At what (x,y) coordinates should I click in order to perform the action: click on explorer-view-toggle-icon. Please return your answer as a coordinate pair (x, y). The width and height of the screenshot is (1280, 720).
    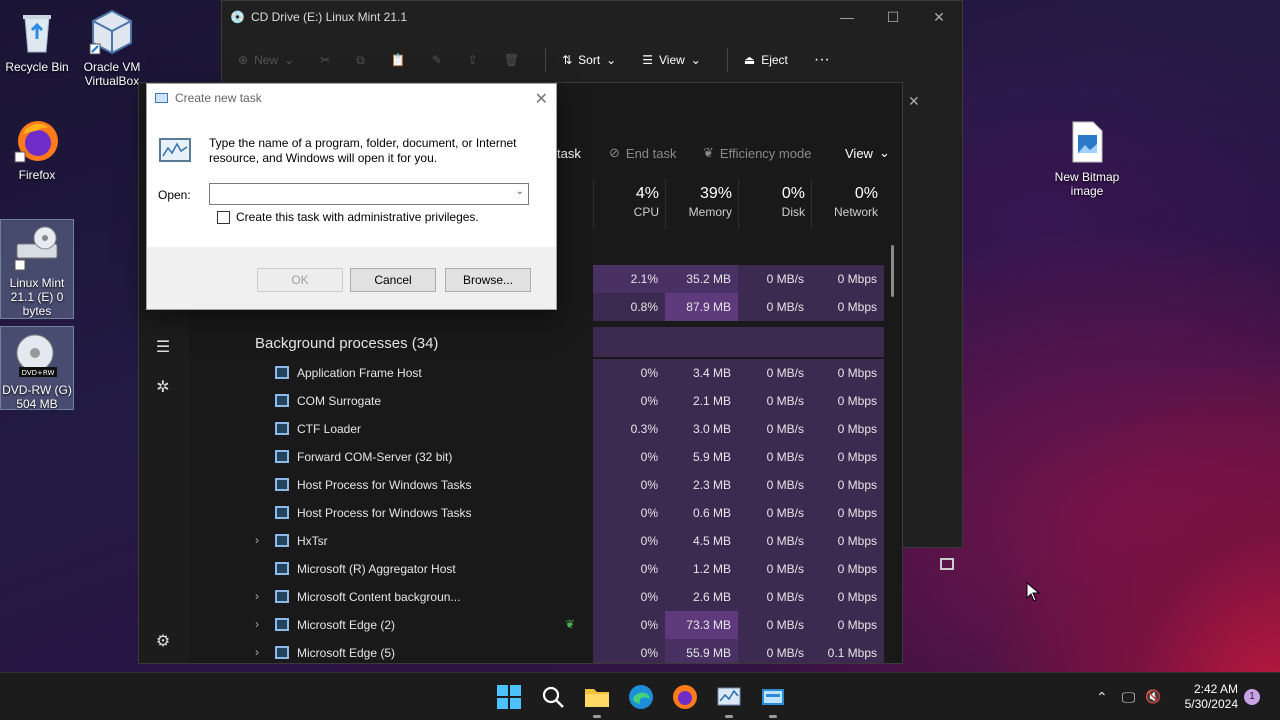
    Looking at the image, I should click on (947, 564).